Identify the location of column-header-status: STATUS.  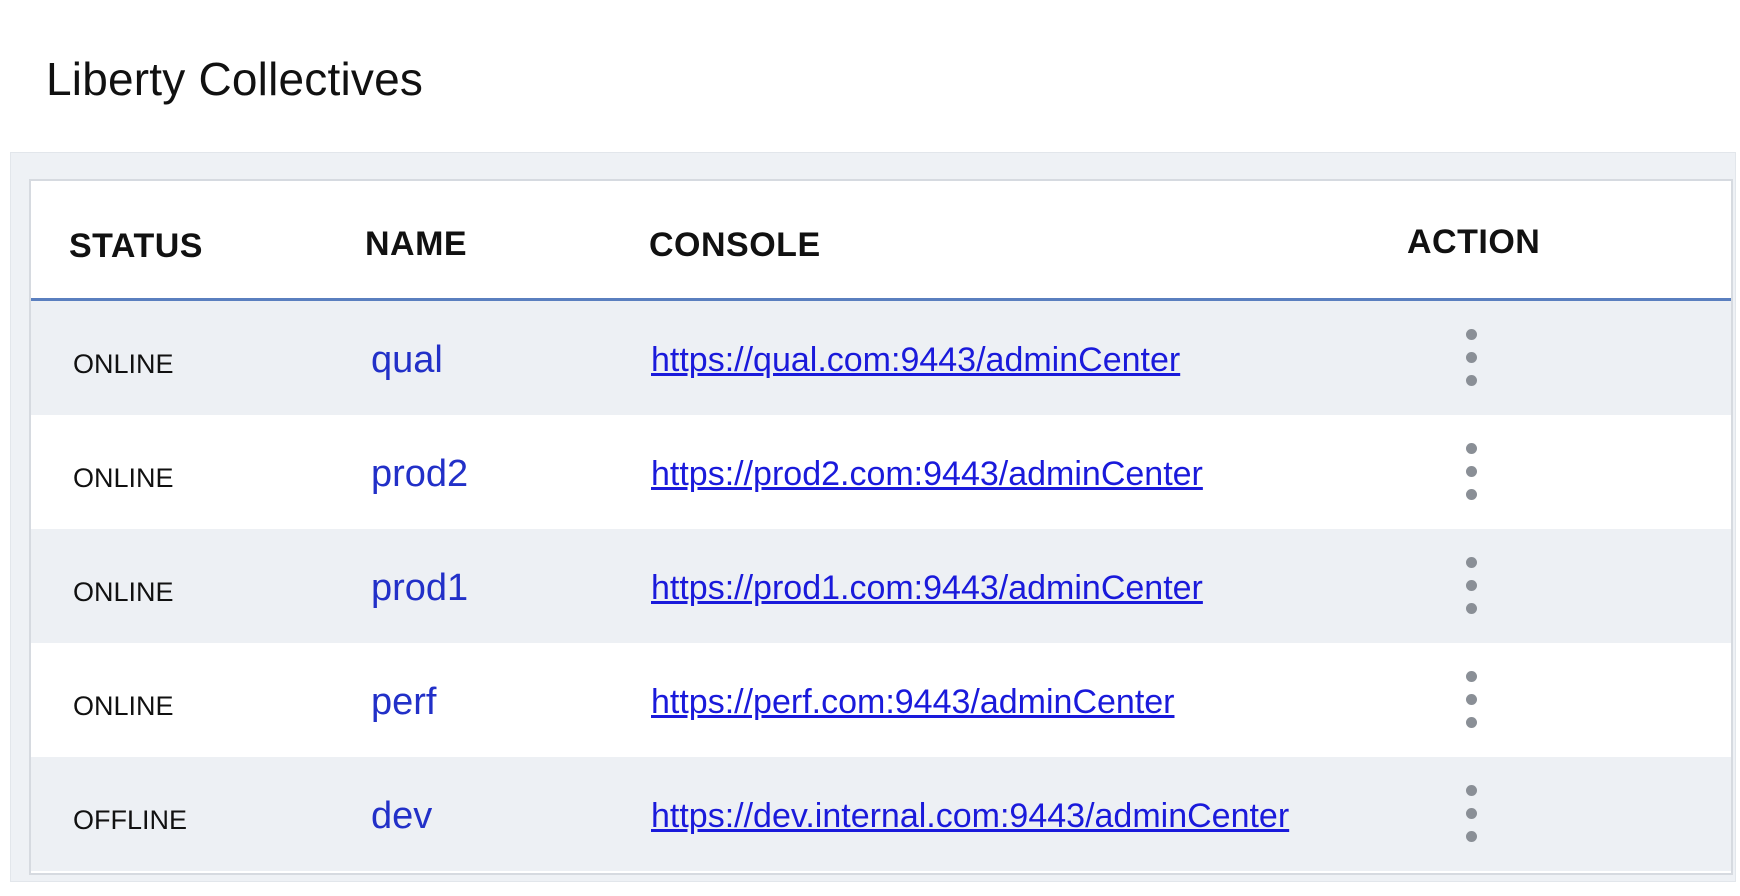
(136, 246).